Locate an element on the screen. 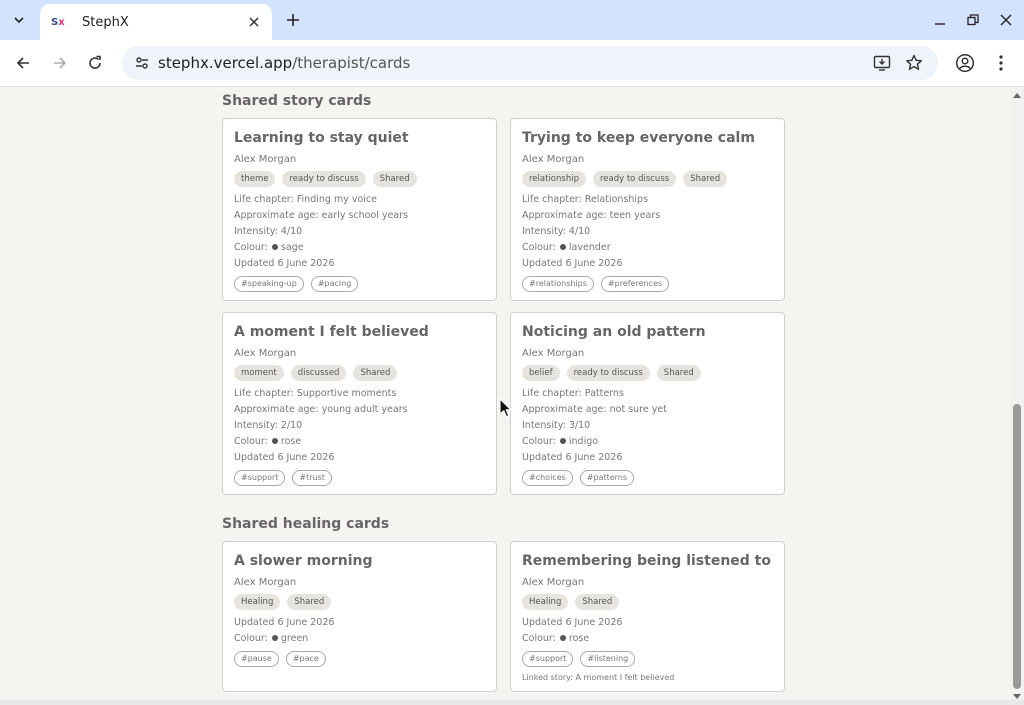 This screenshot has width=1024, height=705. card-badges: theme ready to discuss Shared is located at coordinates (359, 179).